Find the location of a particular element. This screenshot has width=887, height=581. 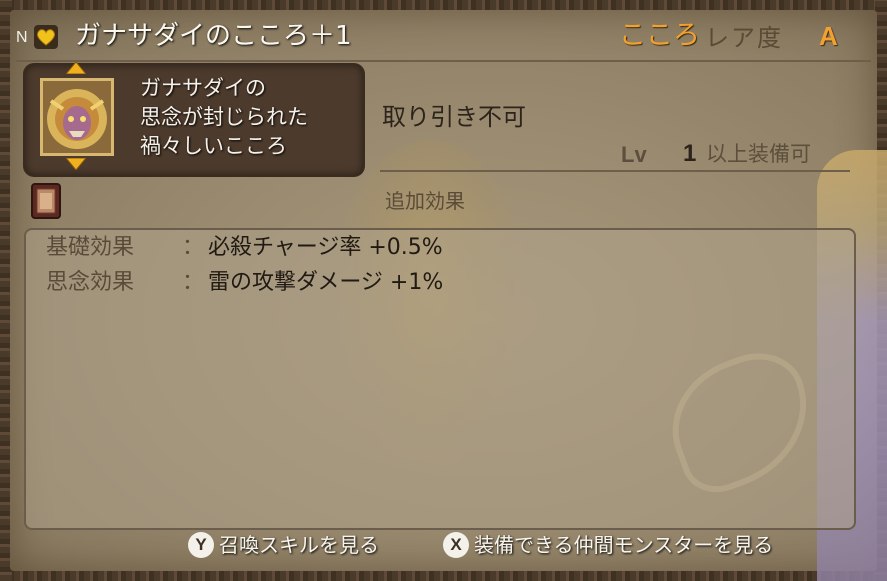

view-summon-skills-button: Y 召喚スキルを見る is located at coordinates (303, 545).